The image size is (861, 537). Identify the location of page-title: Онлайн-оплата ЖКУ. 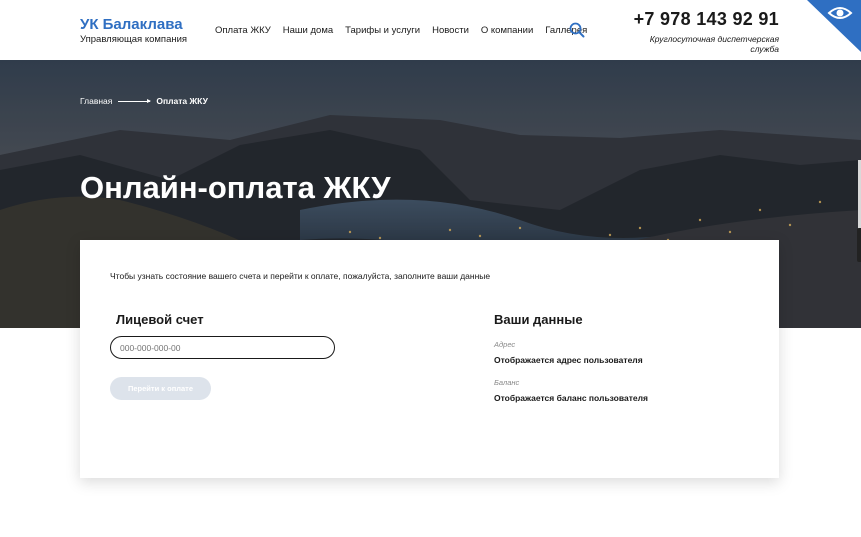
(235, 187).